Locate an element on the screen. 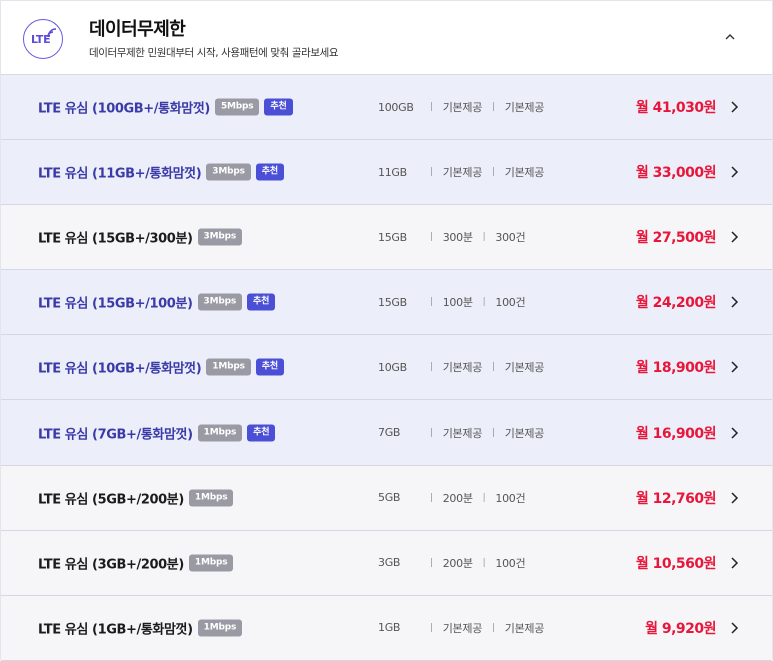 This screenshot has width=773, height=661. data-amount: 100GB is located at coordinates (396, 107).